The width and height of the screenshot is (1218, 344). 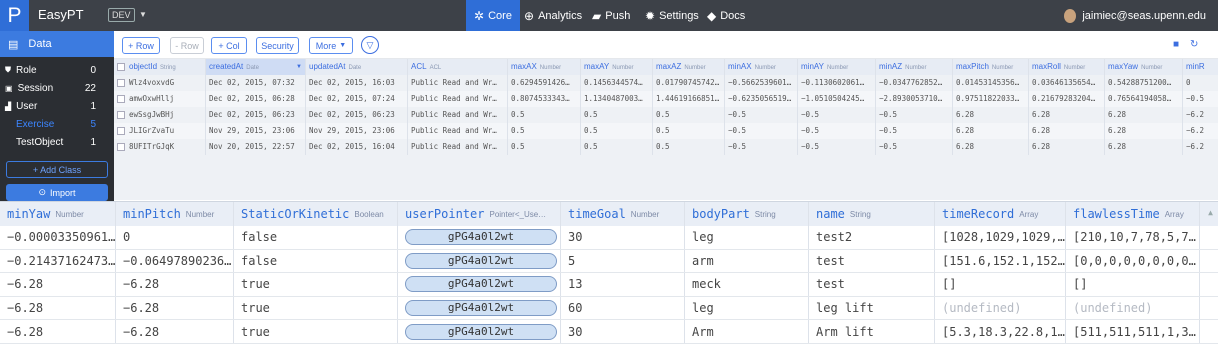 I want to click on add-column-button: + Col, so click(x=229, y=45).